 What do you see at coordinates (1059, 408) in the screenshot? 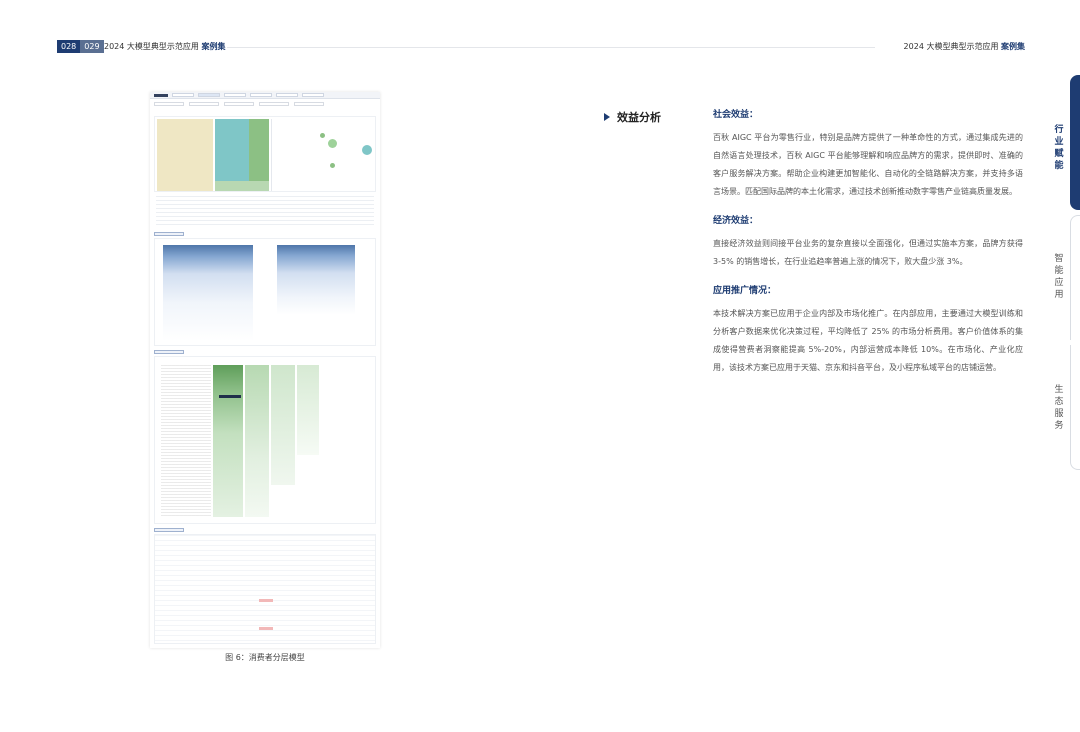
I see `side-tab-ecosystem: 生态服务` at bounding box center [1059, 408].